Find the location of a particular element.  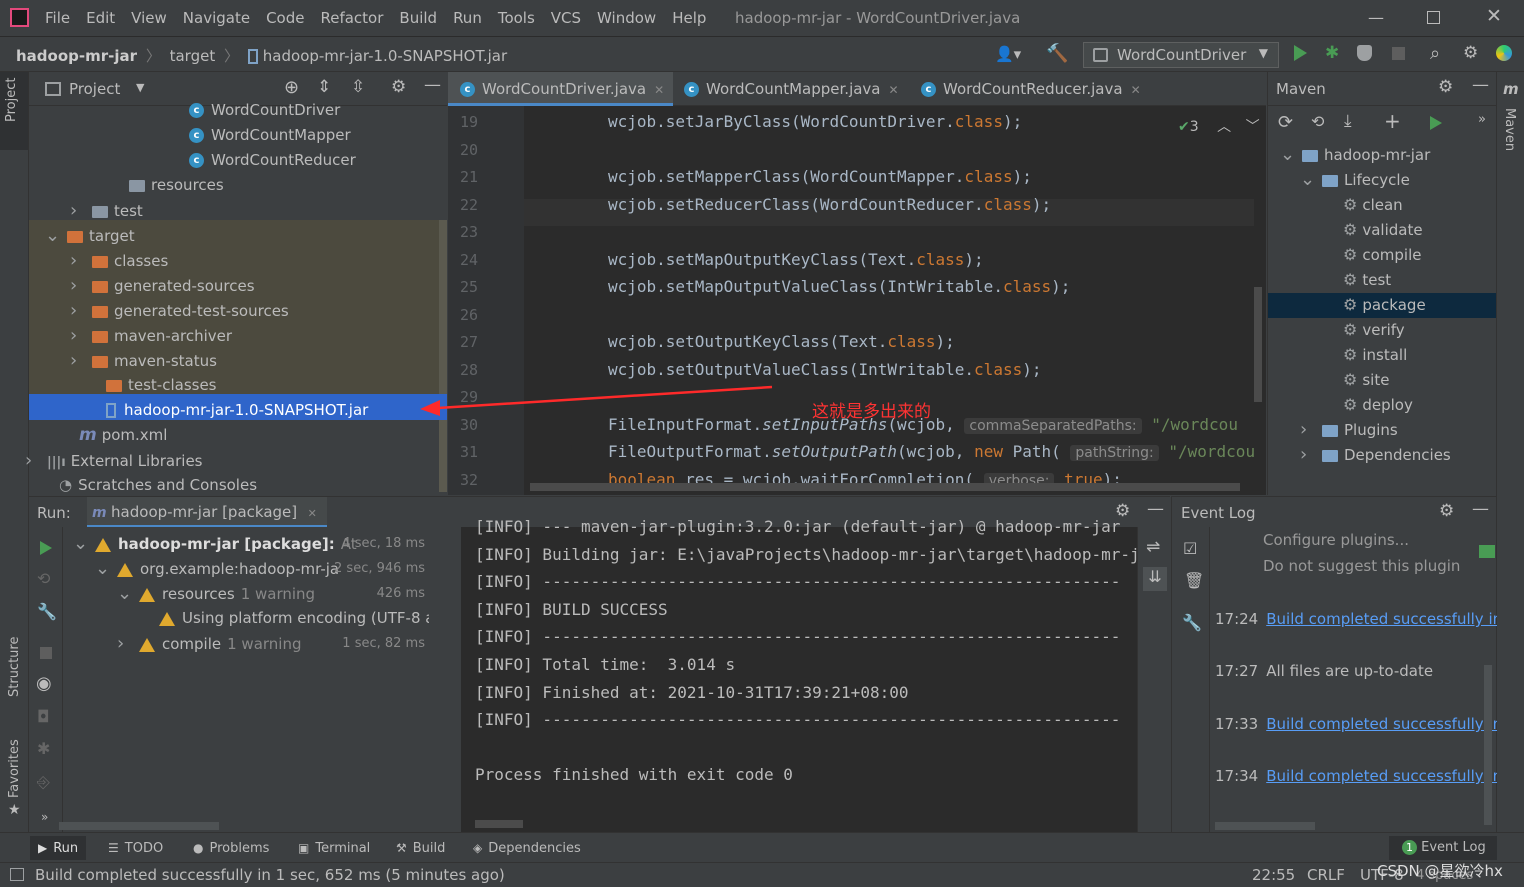

maven-goal: ⚙ compile is located at coordinates (1382, 254).